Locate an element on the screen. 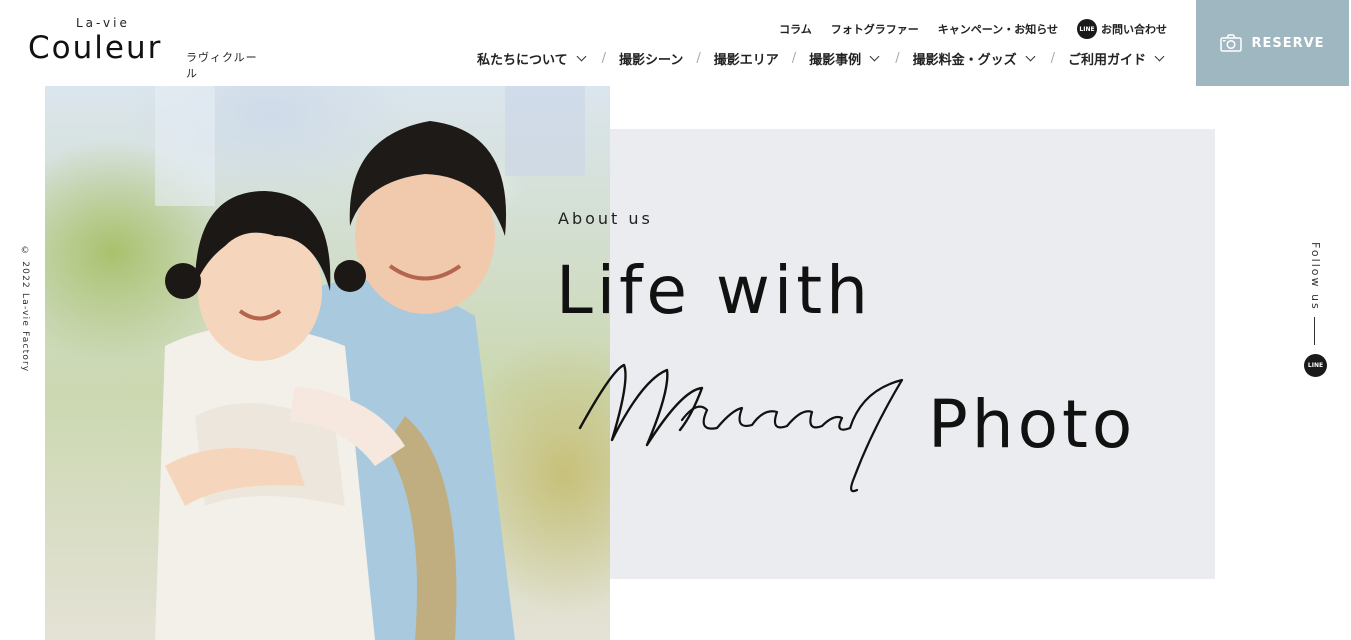  subnav-column-link: コラム is located at coordinates (795, 29).